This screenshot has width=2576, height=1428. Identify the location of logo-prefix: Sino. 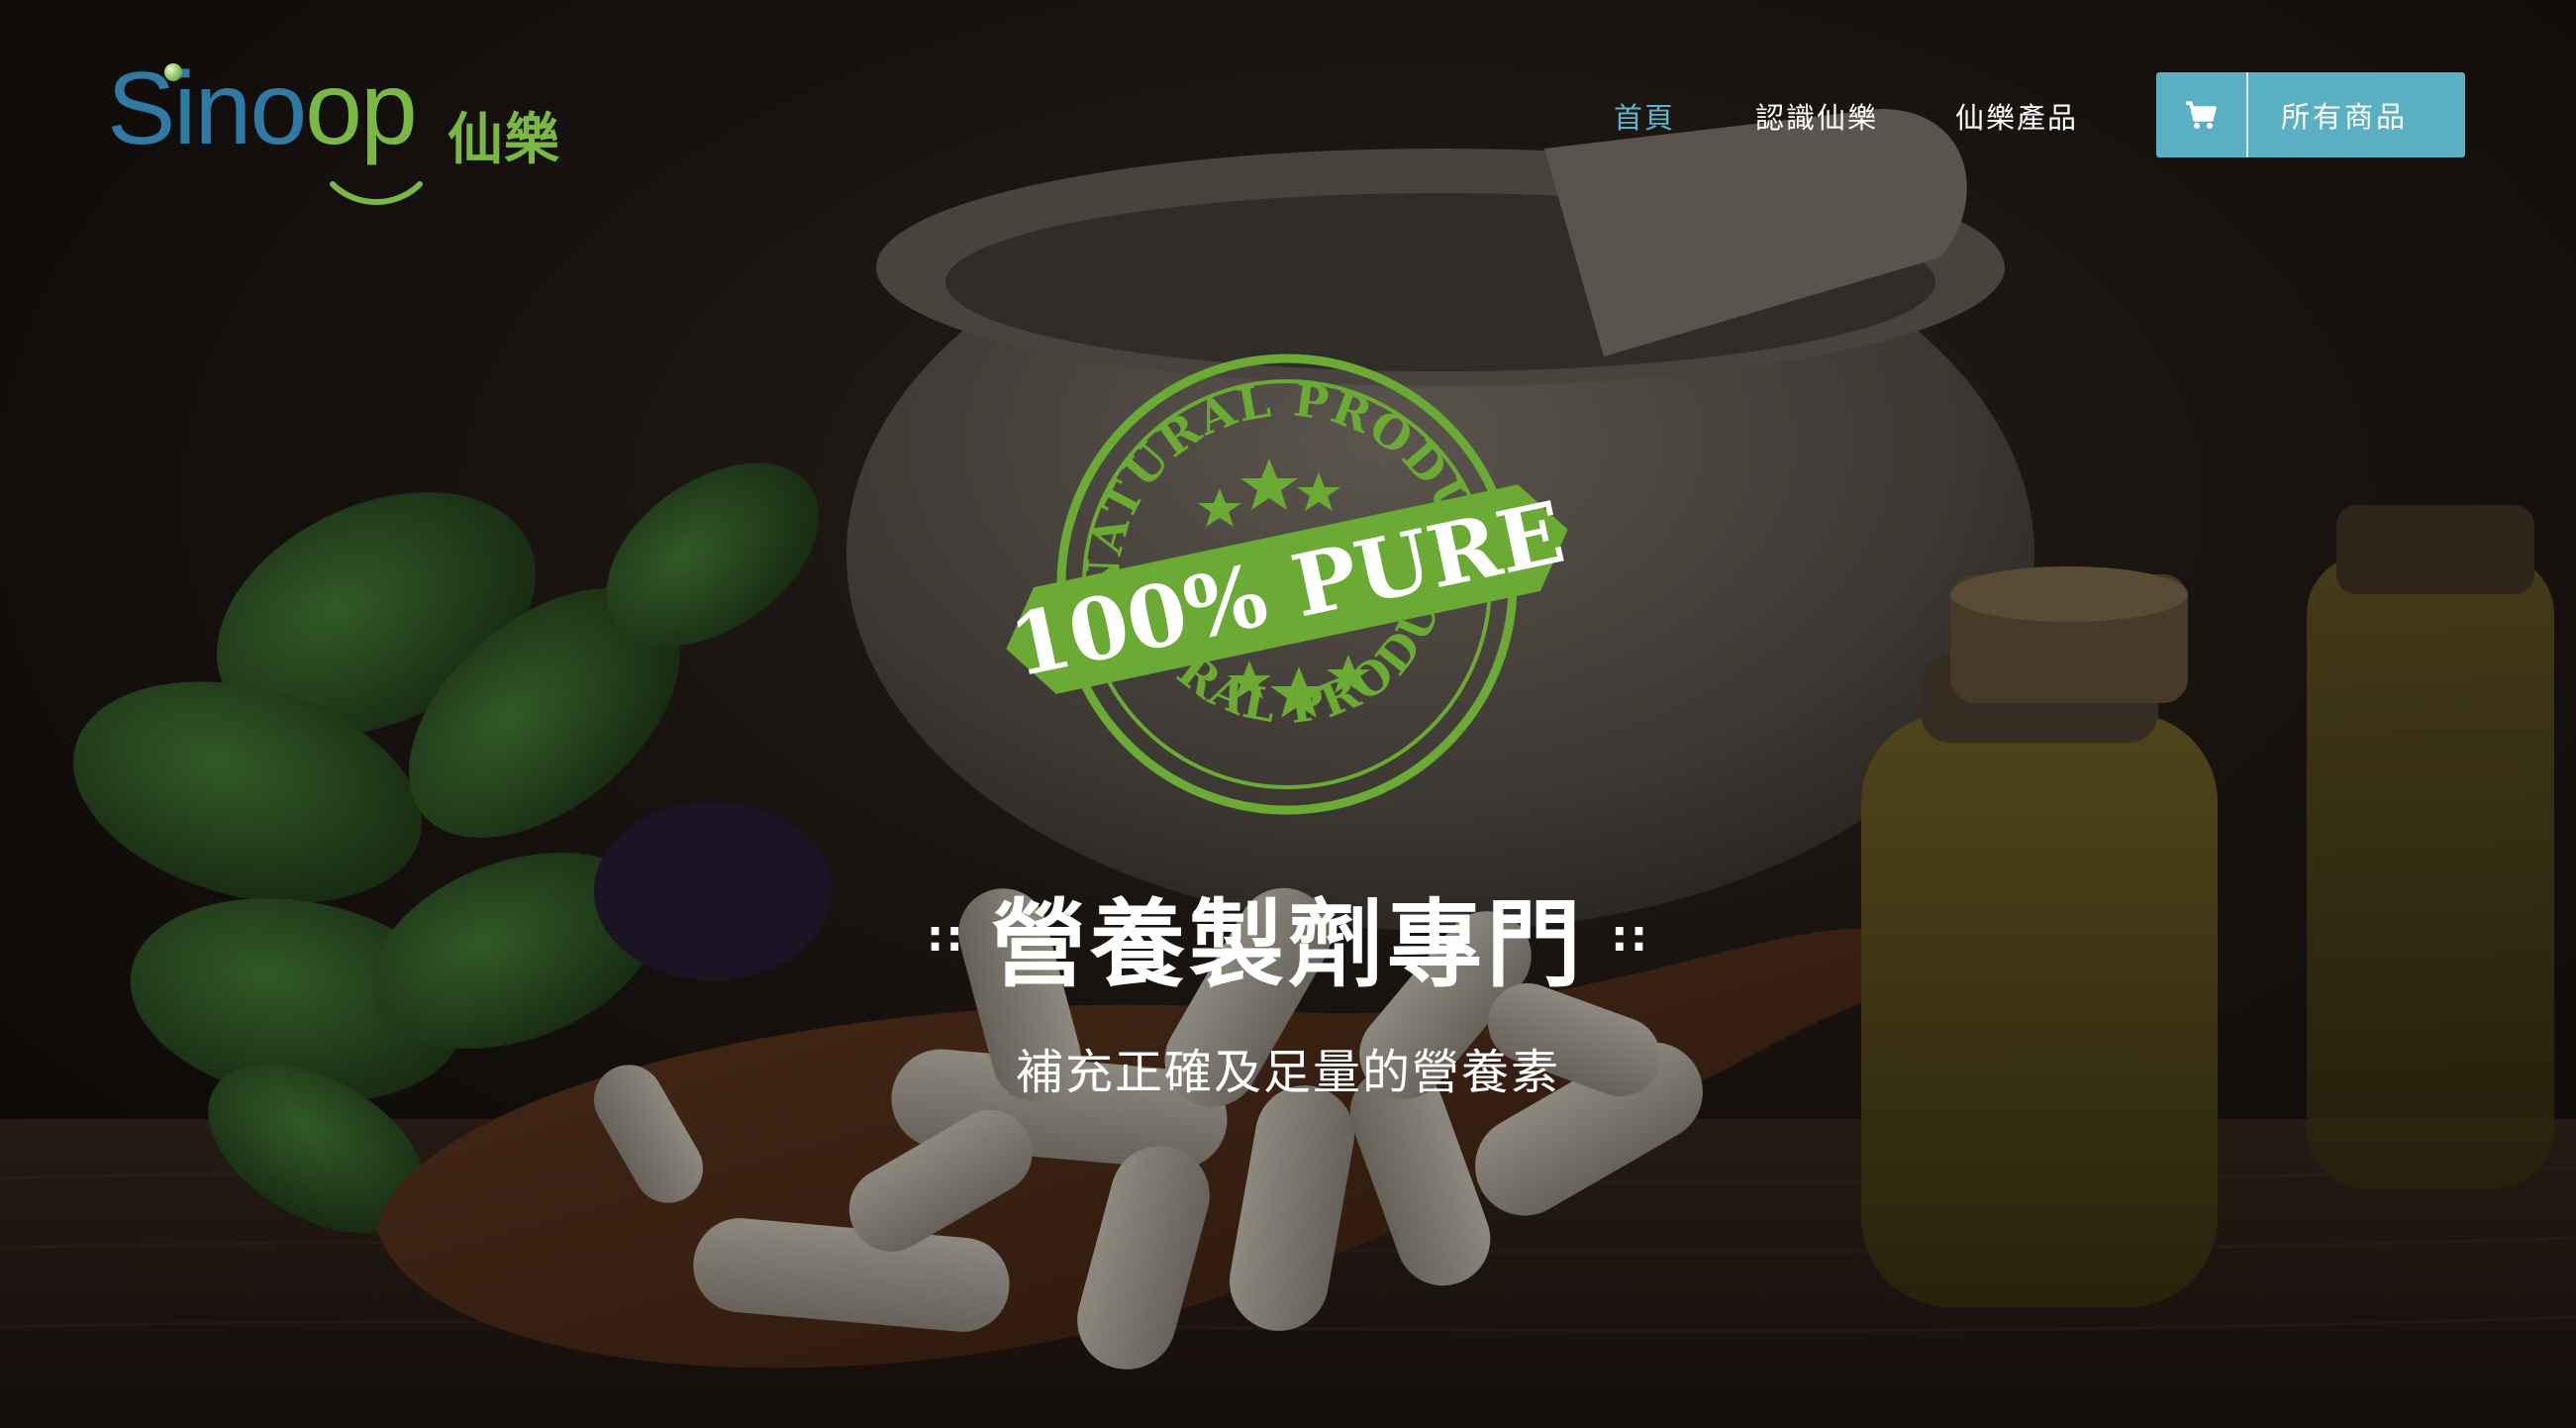
(207, 108).